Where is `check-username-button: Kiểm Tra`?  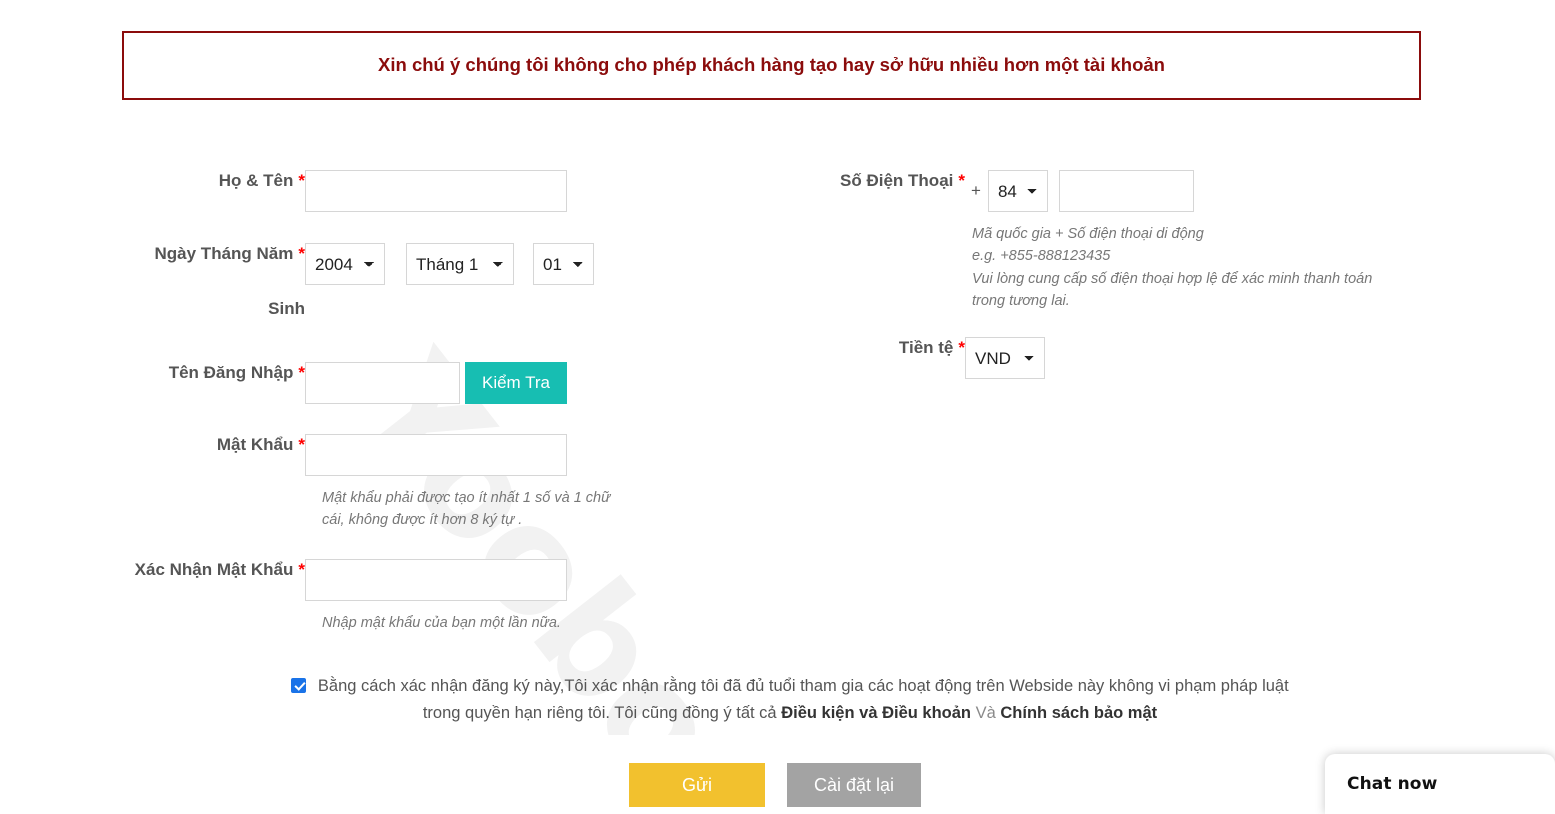 check-username-button: Kiểm Tra is located at coordinates (516, 383).